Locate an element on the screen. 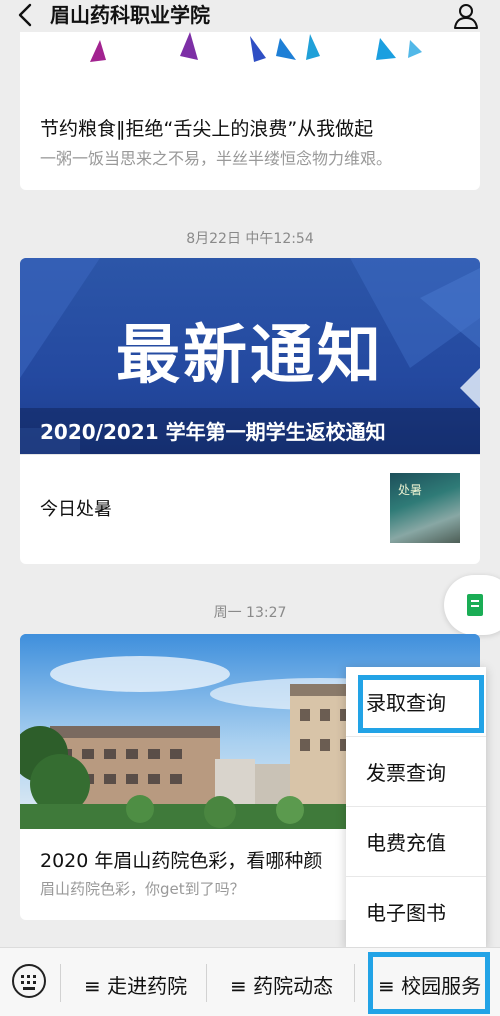 The height and width of the screenshot is (1016, 500). menu-item-ebooks: 电子图书 is located at coordinates (416, 912).